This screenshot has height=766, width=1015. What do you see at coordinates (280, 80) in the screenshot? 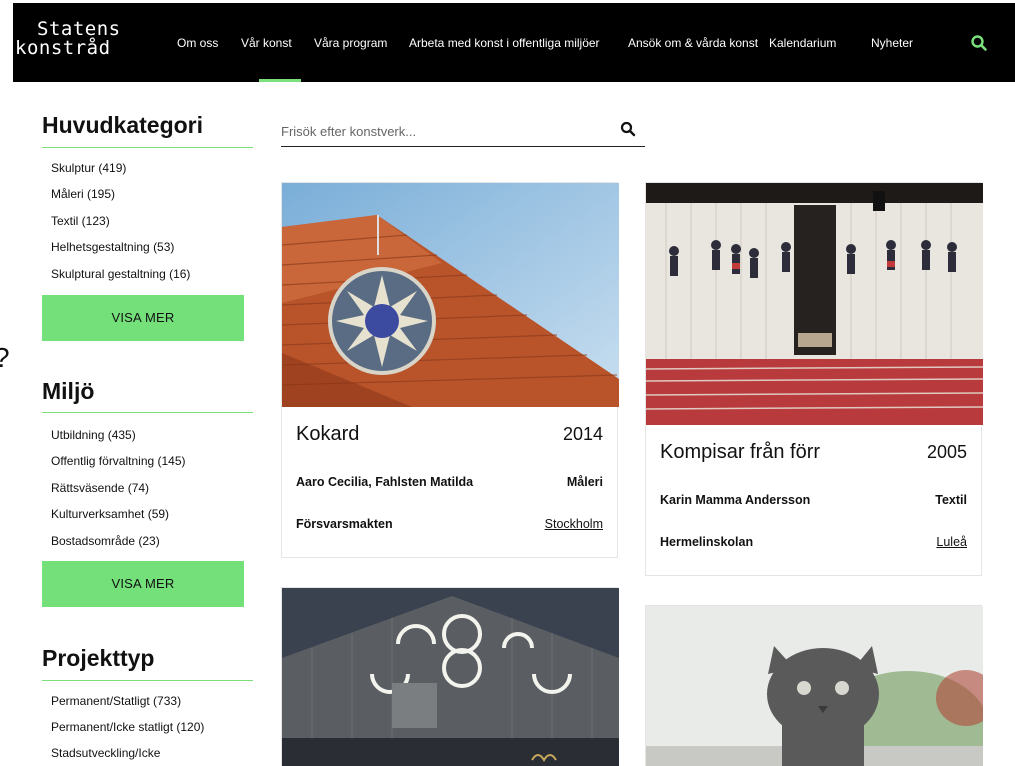
I see `active-nav-indicator` at bounding box center [280, 80].